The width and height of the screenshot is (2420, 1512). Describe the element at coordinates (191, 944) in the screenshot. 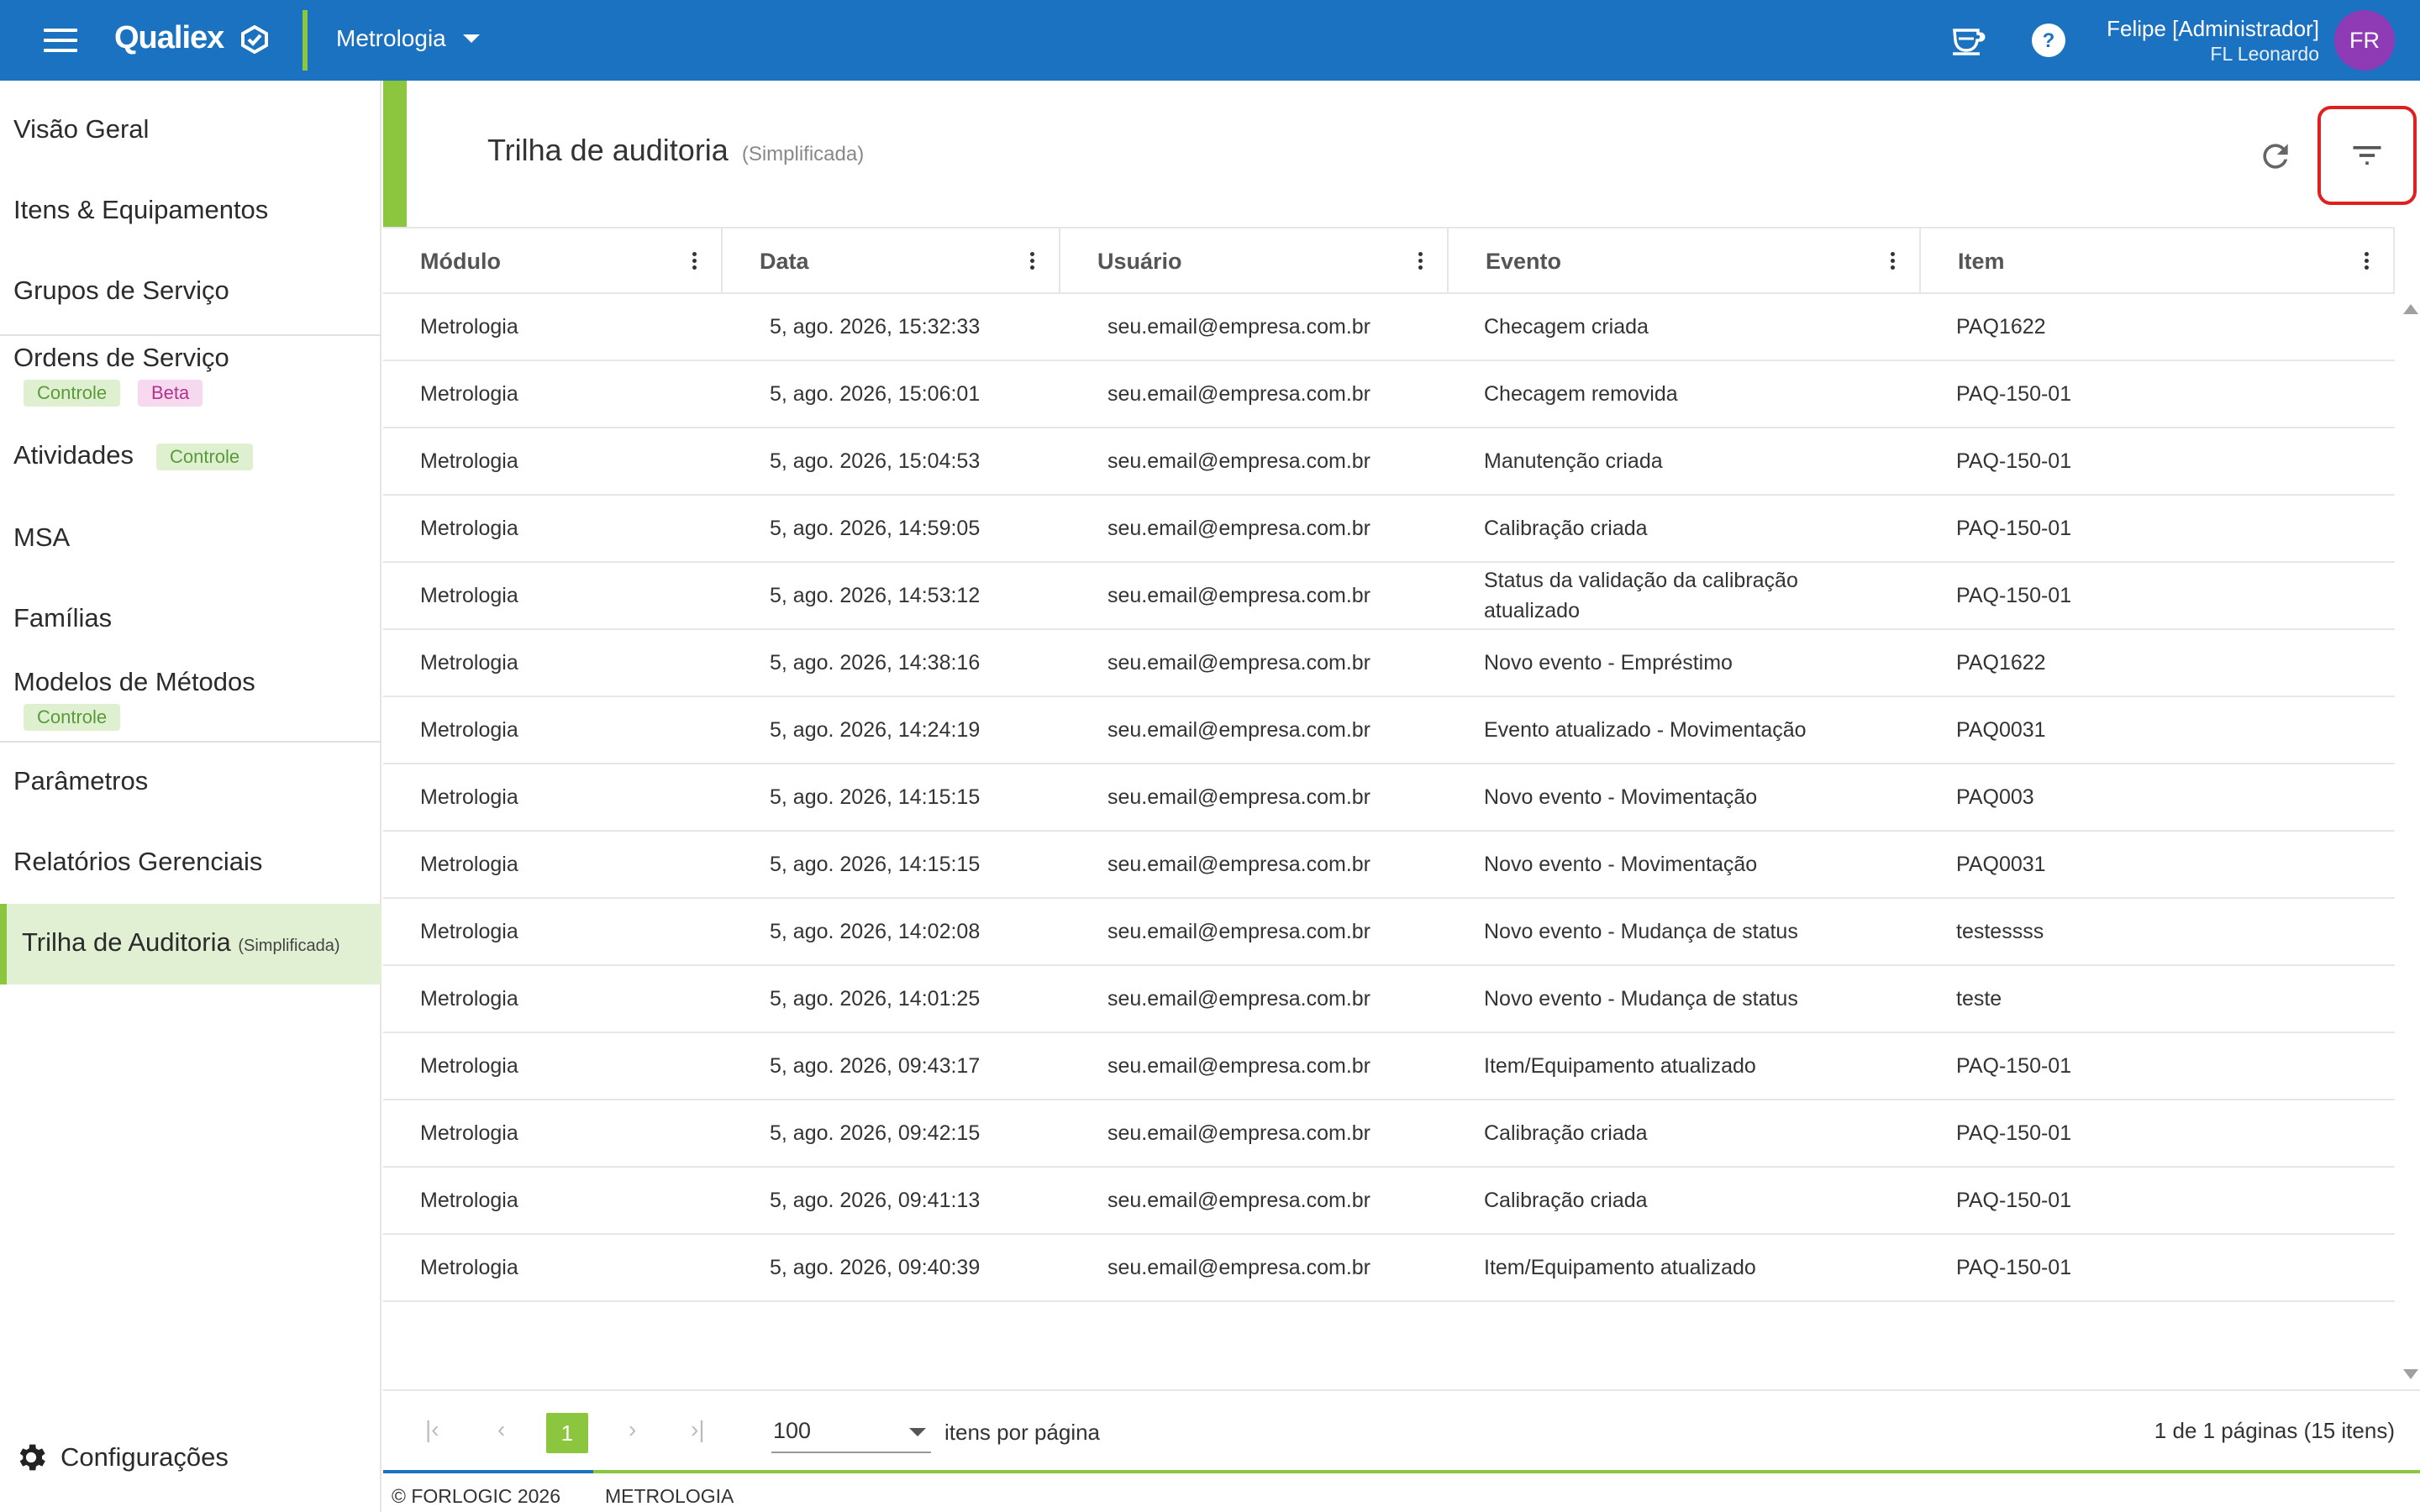

I see `sidebar-item-trilha-de-auditoria: Trilha de Auditoria (Simplificada)` at that location.